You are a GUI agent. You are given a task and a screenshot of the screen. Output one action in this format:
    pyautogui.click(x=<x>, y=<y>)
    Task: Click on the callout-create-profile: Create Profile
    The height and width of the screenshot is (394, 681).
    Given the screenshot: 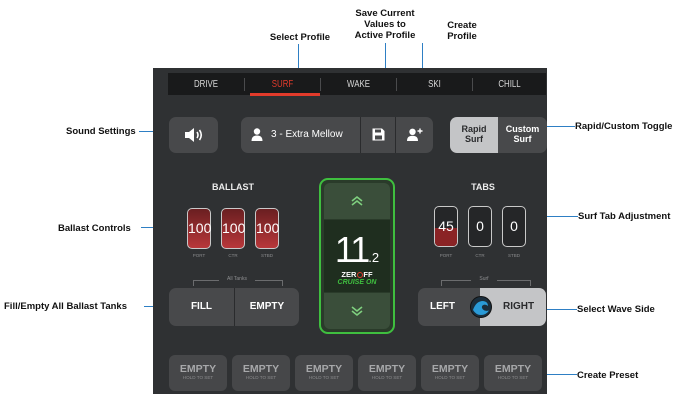 What is the action you would take?
    pyautogui.click(x=462, y=31)
    